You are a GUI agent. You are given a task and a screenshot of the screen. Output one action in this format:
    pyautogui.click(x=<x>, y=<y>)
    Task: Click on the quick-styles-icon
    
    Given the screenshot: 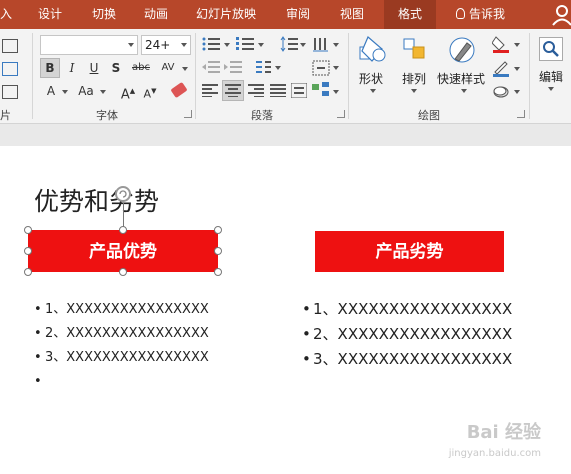 What is the action you would take?
    pyautogui.click(x=462, y=50)
    